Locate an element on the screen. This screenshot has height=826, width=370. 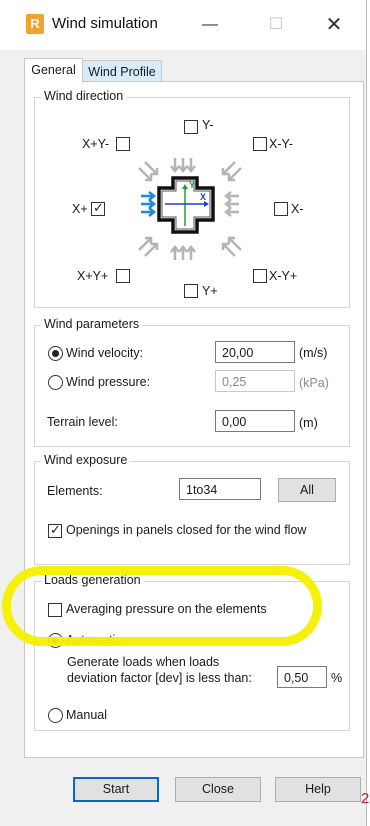
wind-velocity-radio is located at coordinates (55, 353).